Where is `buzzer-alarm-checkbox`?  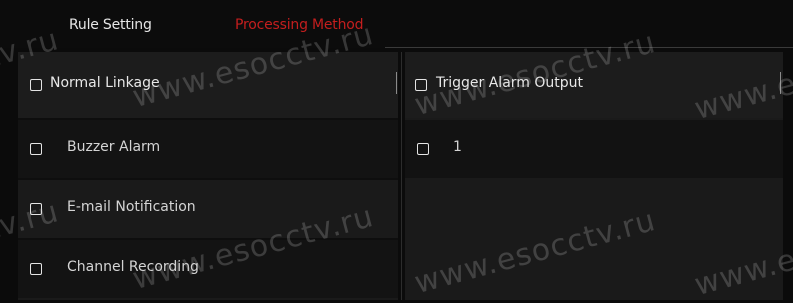
buzzer-alarm-checkbox is located at coordinates (36, 149).